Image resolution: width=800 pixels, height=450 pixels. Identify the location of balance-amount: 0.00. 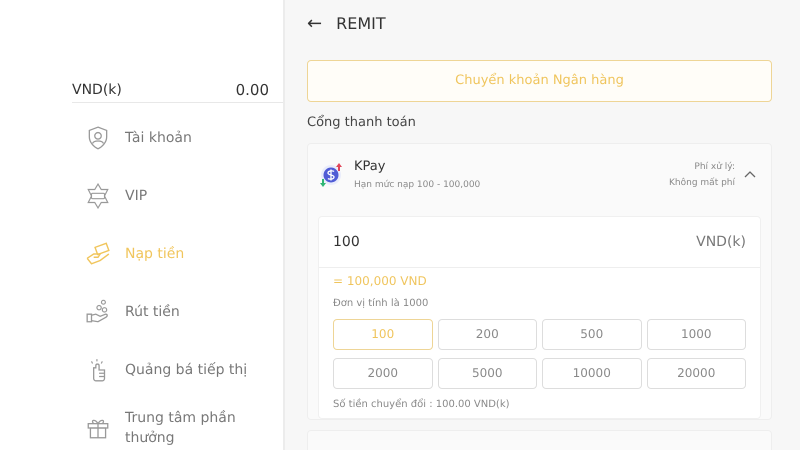
(252, 90).